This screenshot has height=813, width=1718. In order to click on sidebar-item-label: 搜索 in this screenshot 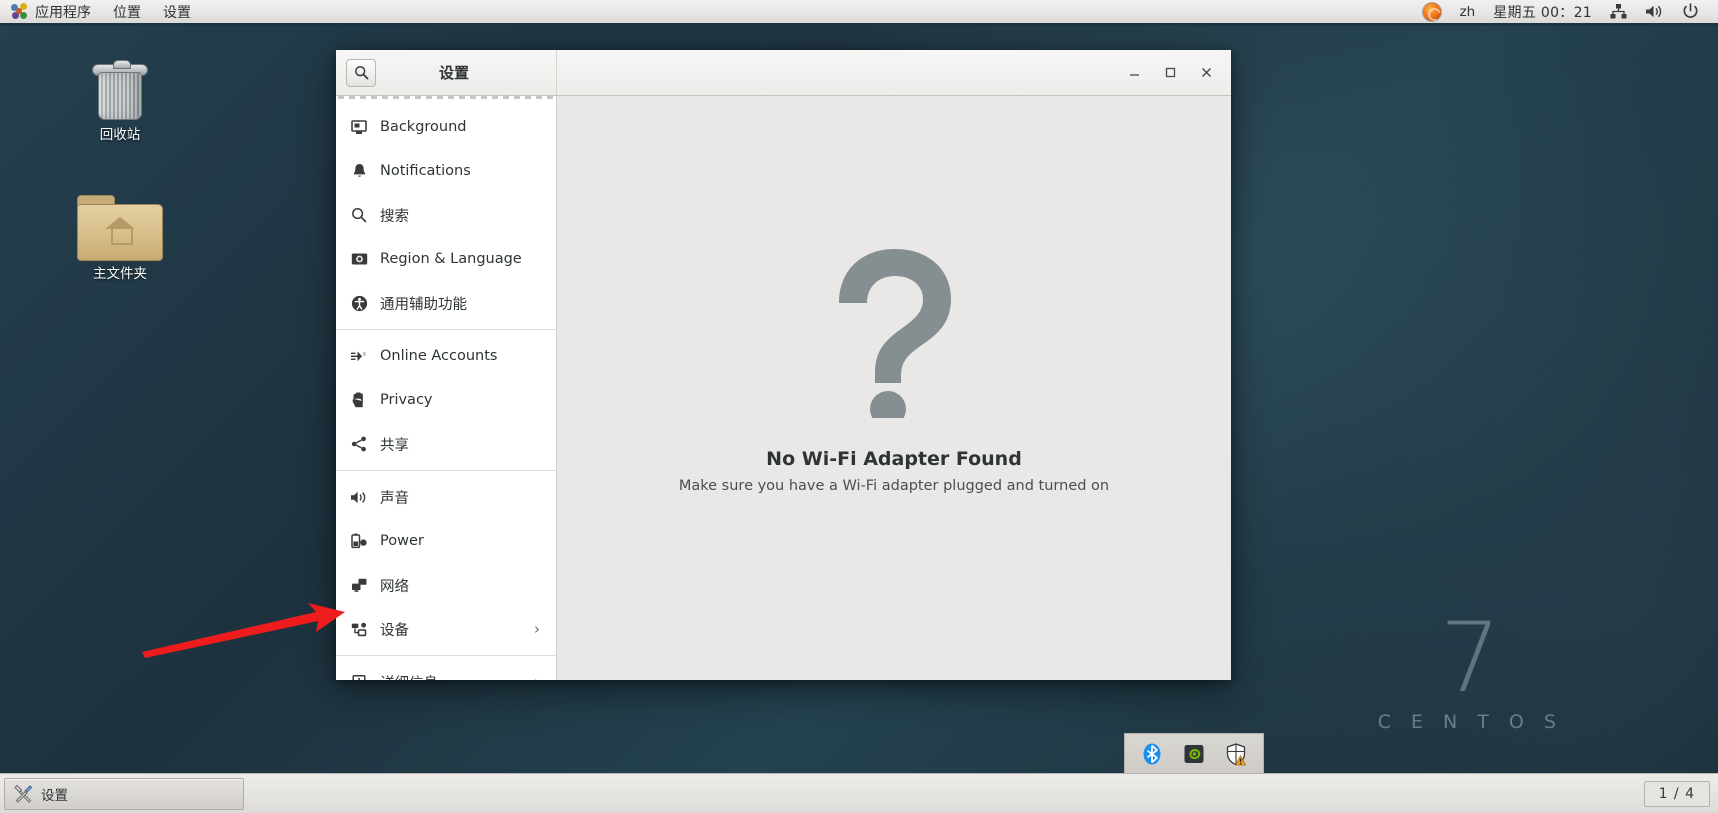, I will do `click(394, 216)`.